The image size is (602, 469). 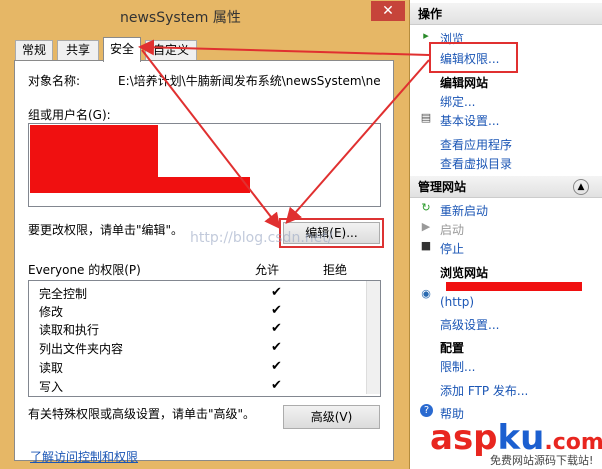 What do you see at coordinates (261, 238) in the screenshot?
I see `watermark-text: http://blog.csdn.net/` at bounding box center [261, 238].